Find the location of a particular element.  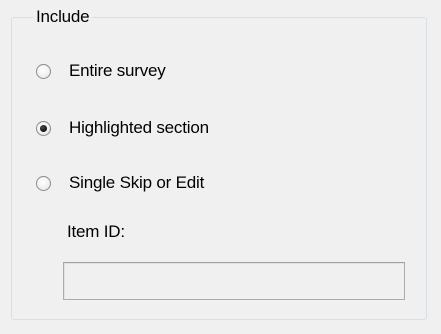

option-single-skip-or-edit: Single Skip or Edit is located at coordinates (120, 183).